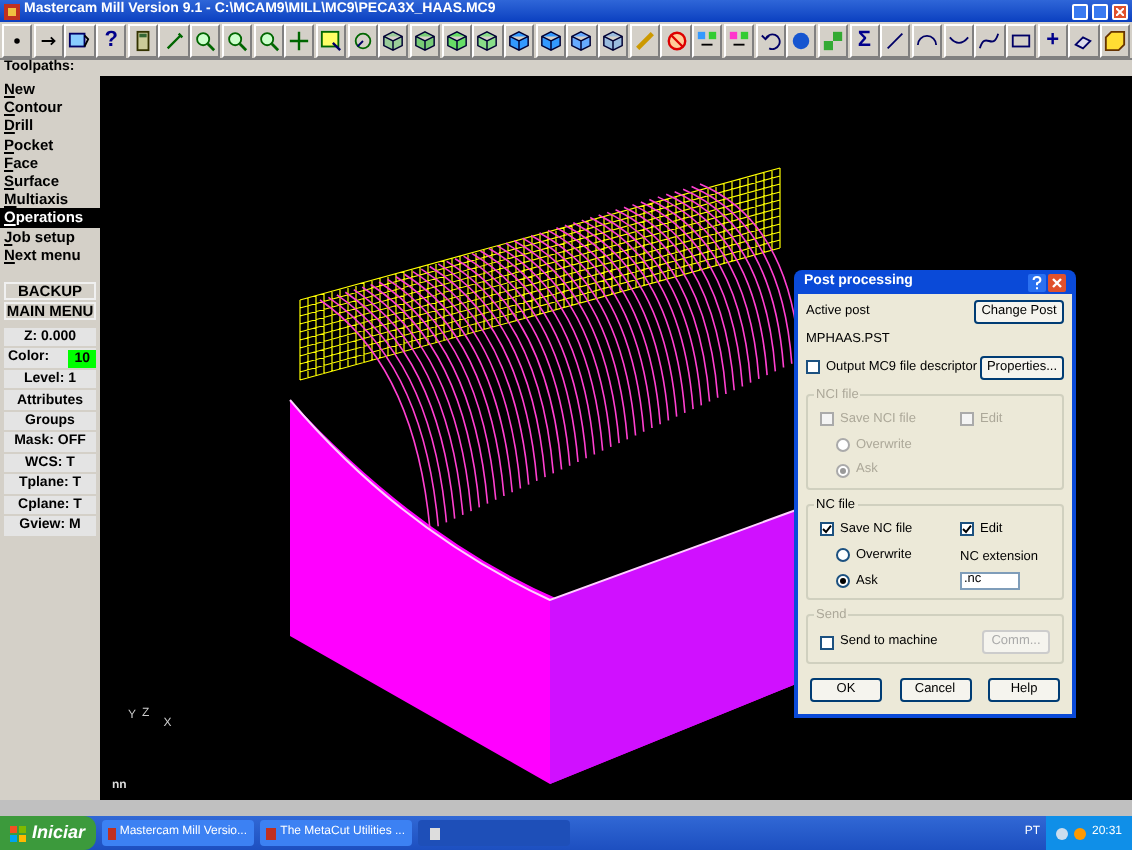  I want to click on toolbar-button: ?, so click(111, 40).